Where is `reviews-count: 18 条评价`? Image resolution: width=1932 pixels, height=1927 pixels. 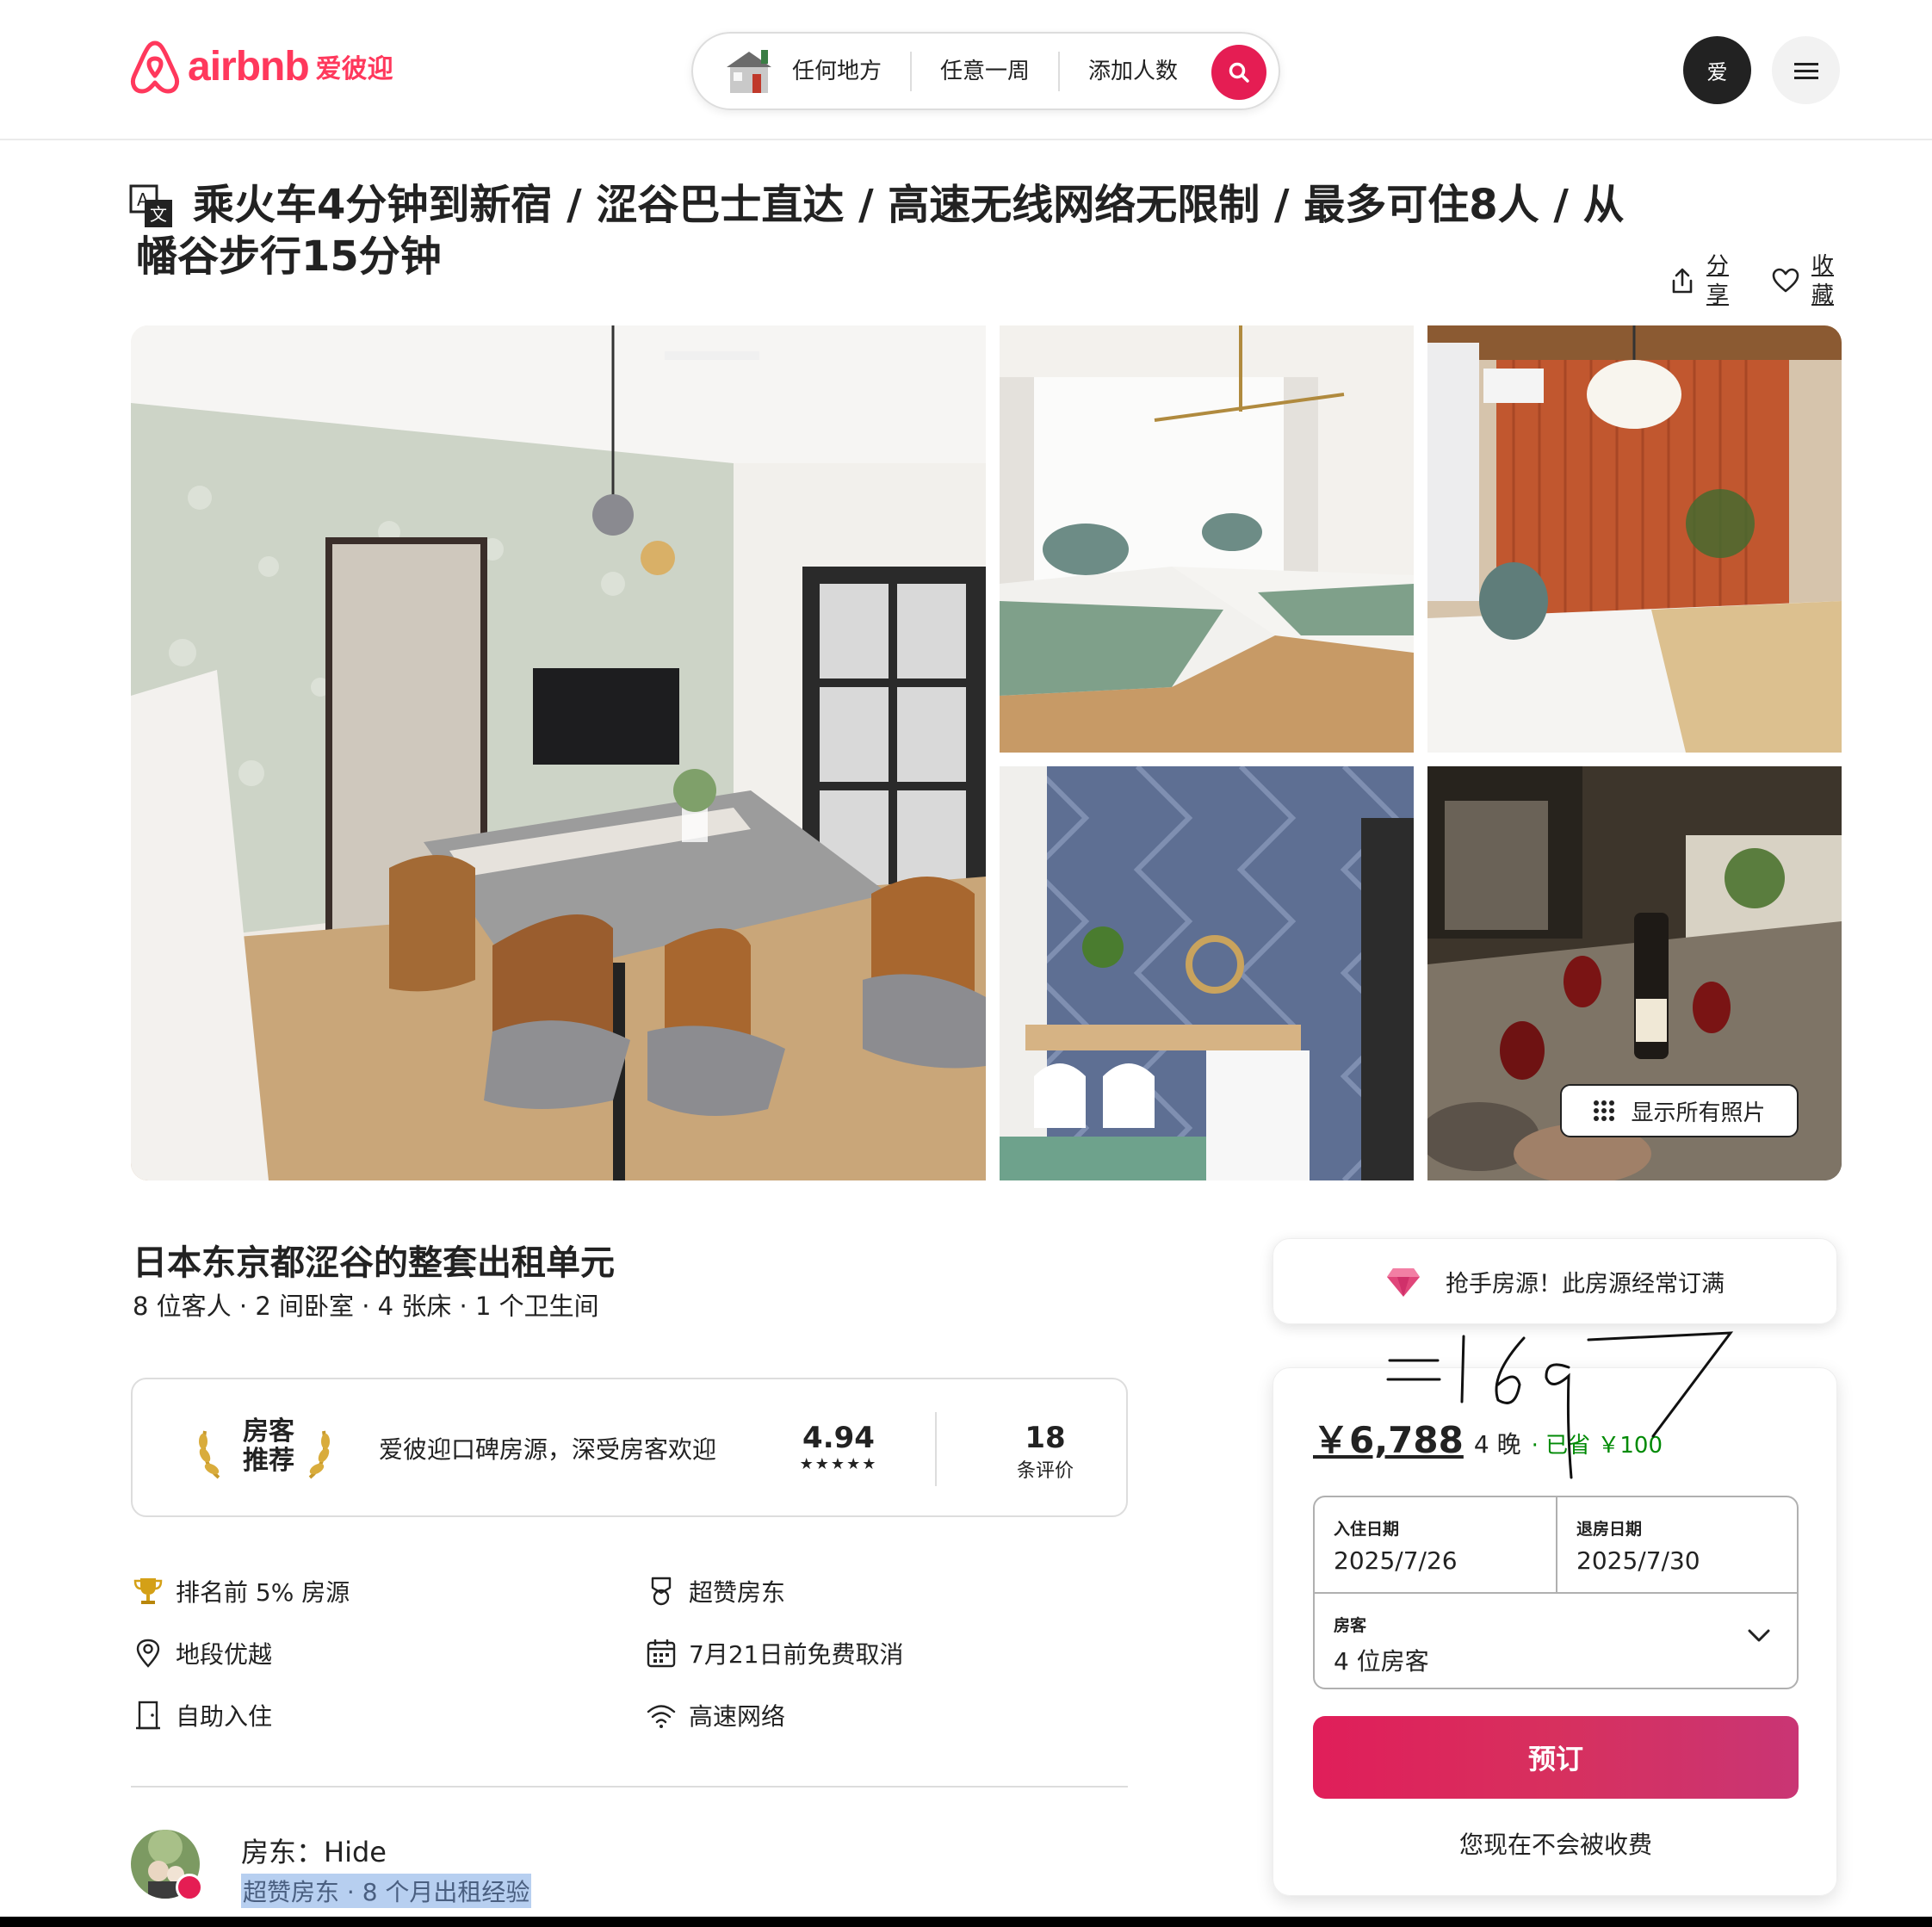
reviews-count: 18 条评价 is located at coordinates (1046, 1452).